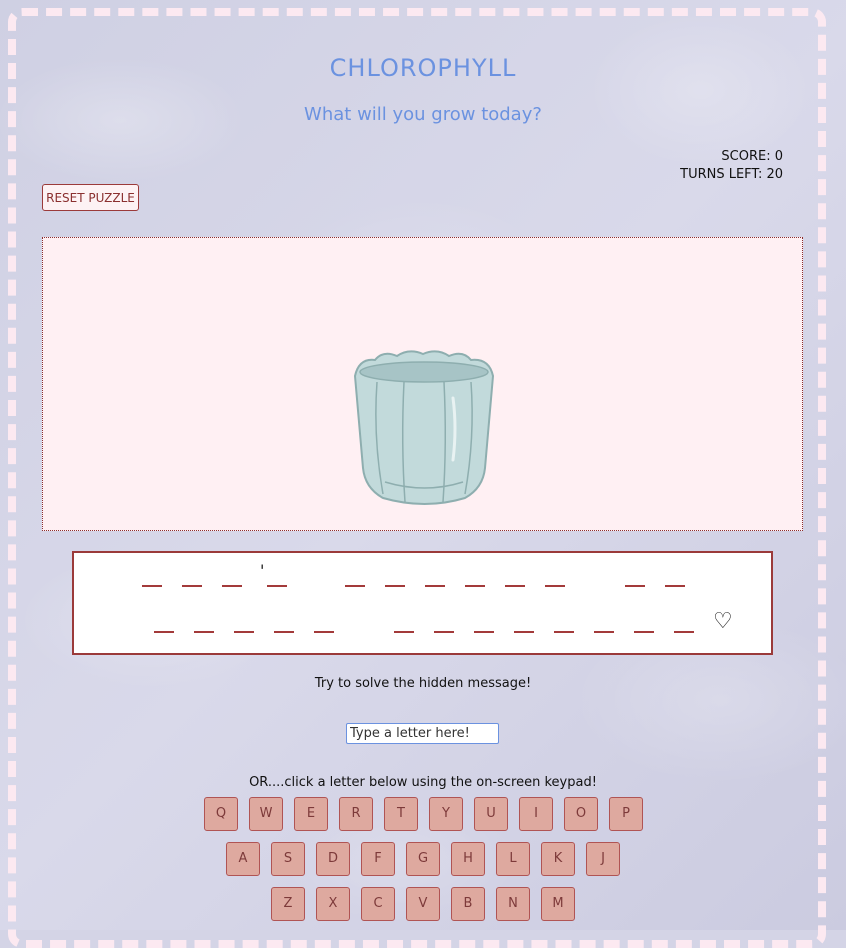  I want to click on heart-icon: ♡, so click(723, 621).